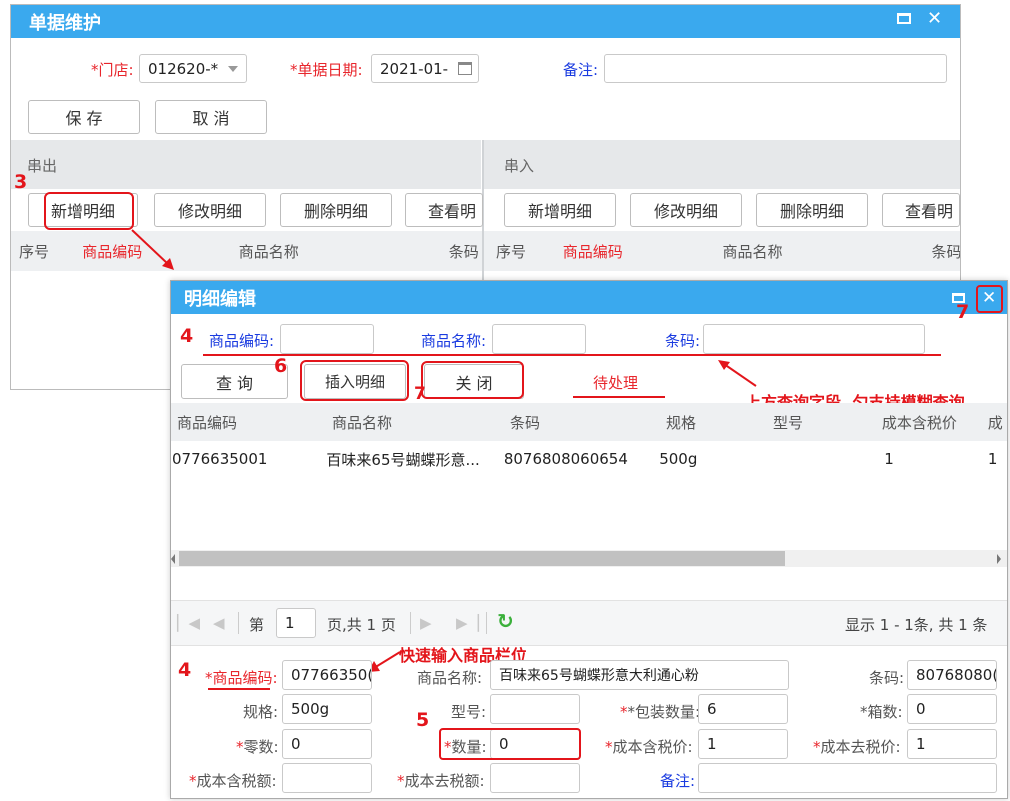 This screenshot has width=1010, height=801. Describe the element at coordinates (592, 251) in the screenshot. I see `right-col-code: 商品编码` at that location.